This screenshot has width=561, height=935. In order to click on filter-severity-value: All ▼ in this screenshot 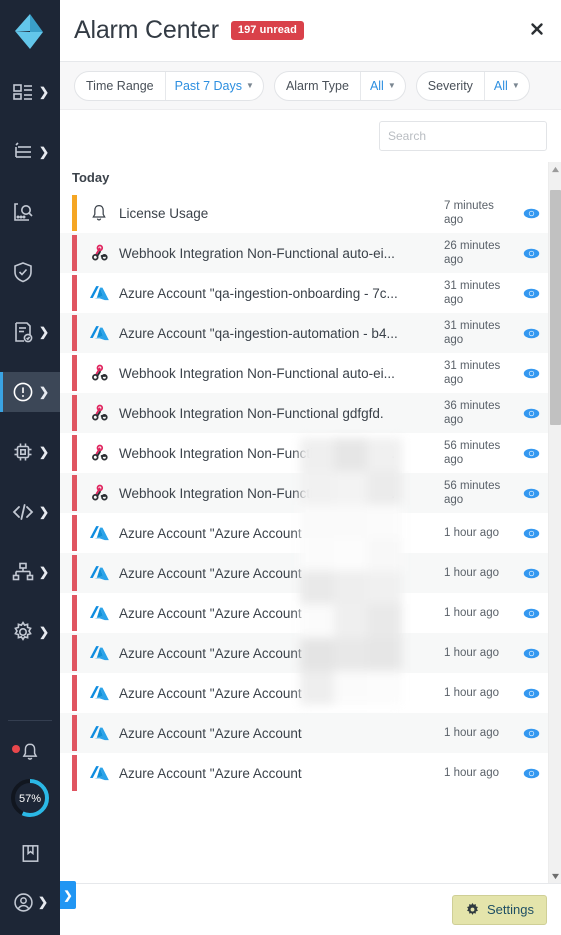, I will do `click(507, 86)`.